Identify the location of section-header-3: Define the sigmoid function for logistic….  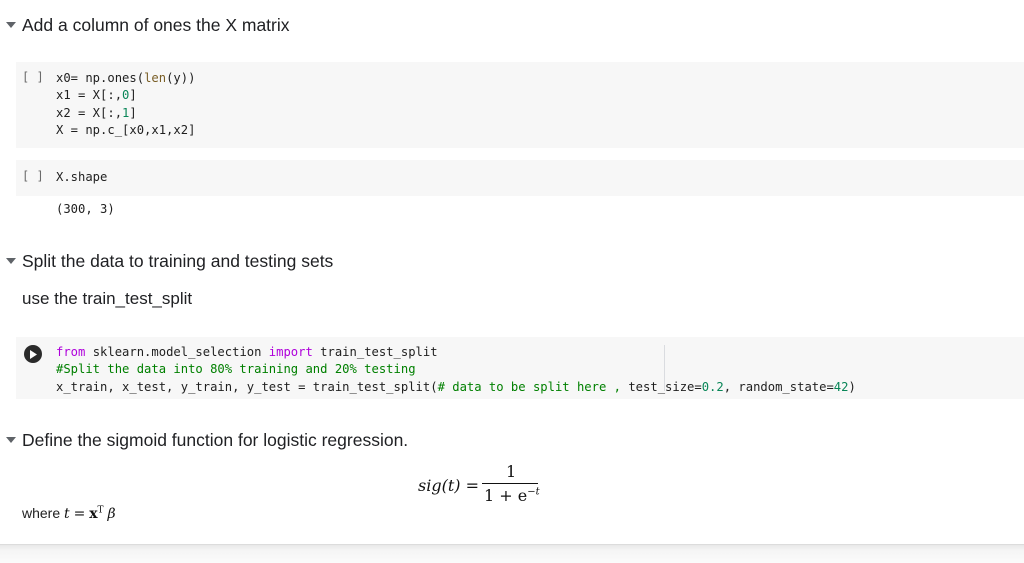
(204, 440).